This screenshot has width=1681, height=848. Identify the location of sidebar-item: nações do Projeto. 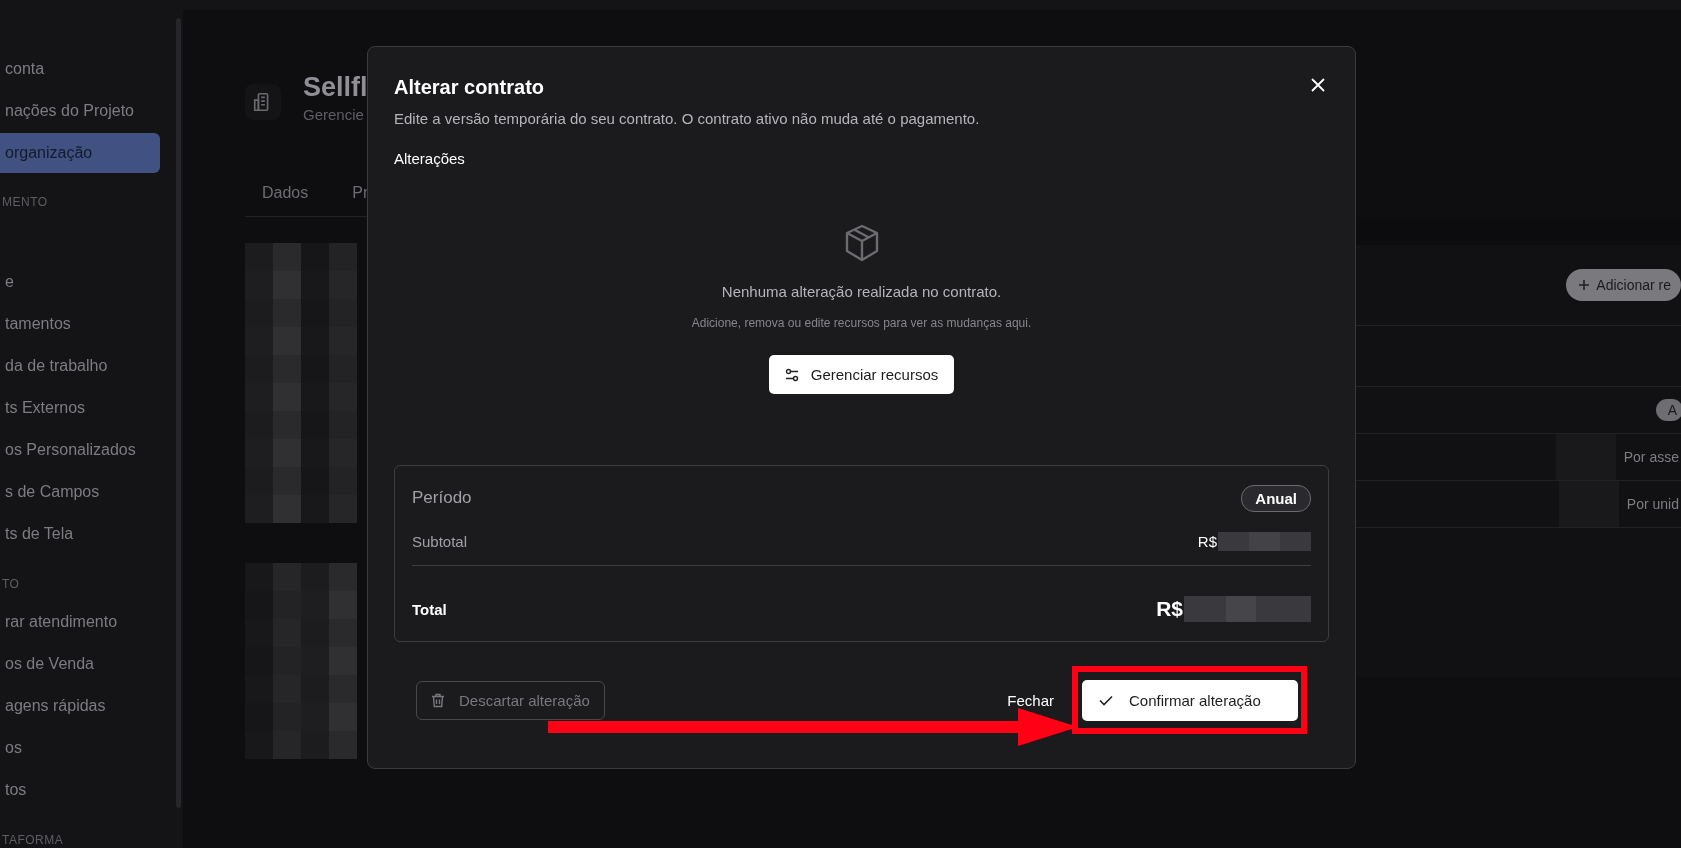
(80, 111).